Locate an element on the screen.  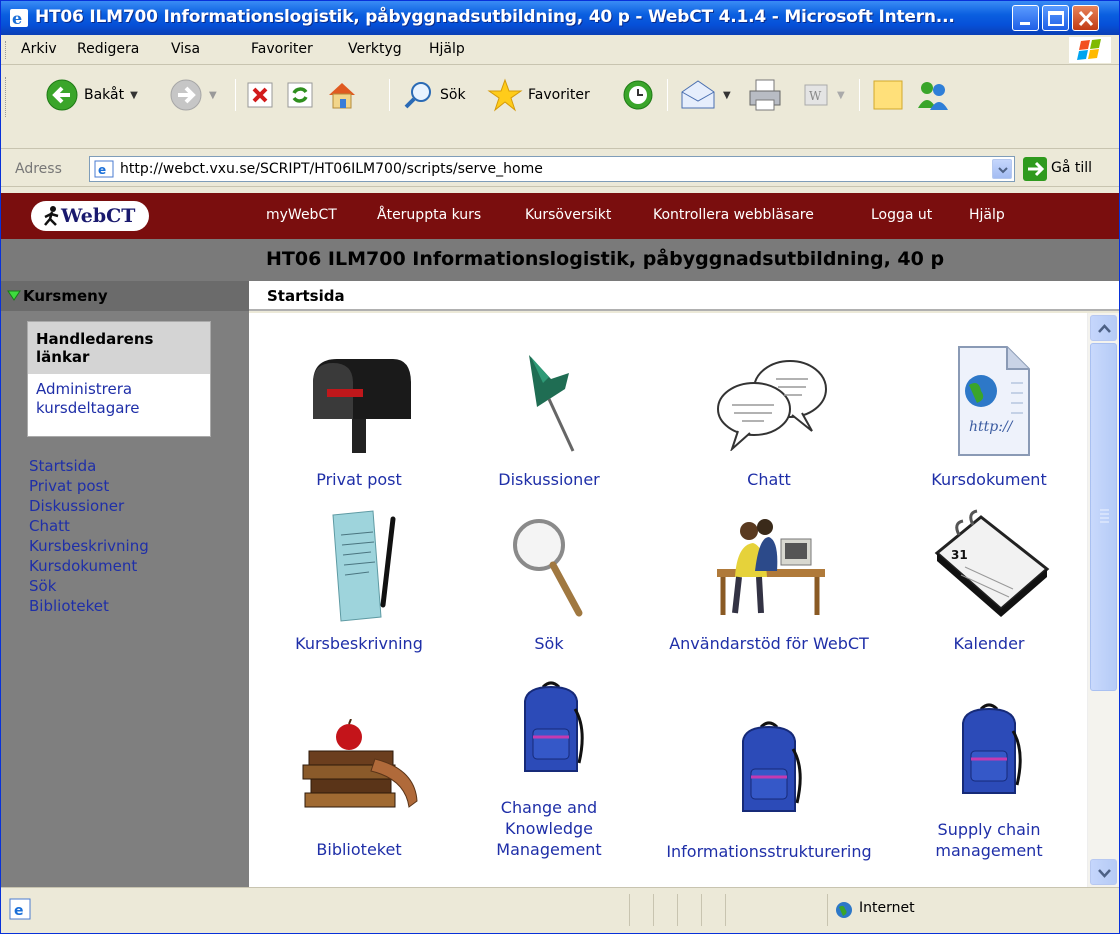
windows-logo is located at coordinates (1090, 50).